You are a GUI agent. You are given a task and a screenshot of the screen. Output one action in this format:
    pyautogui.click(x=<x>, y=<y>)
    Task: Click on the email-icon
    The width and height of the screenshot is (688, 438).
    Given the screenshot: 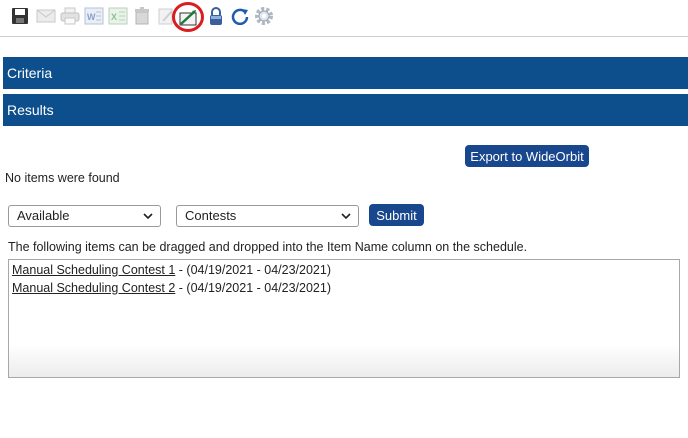 What is the action you would take?
    pyautogui.click(x=46, y=16)
    